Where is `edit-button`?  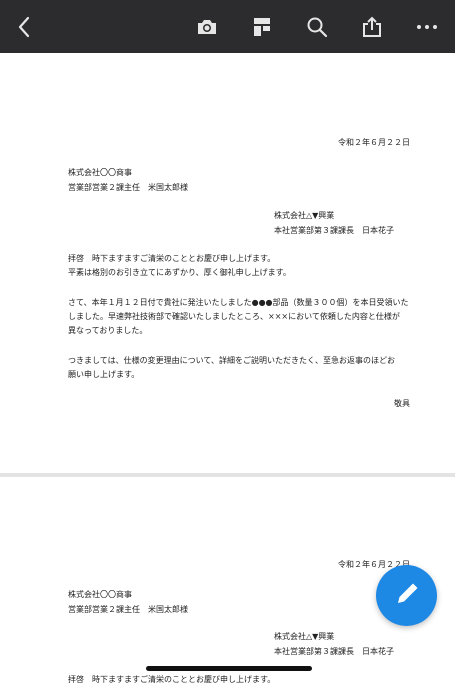 edit-button is located at coordinates (406, 595).